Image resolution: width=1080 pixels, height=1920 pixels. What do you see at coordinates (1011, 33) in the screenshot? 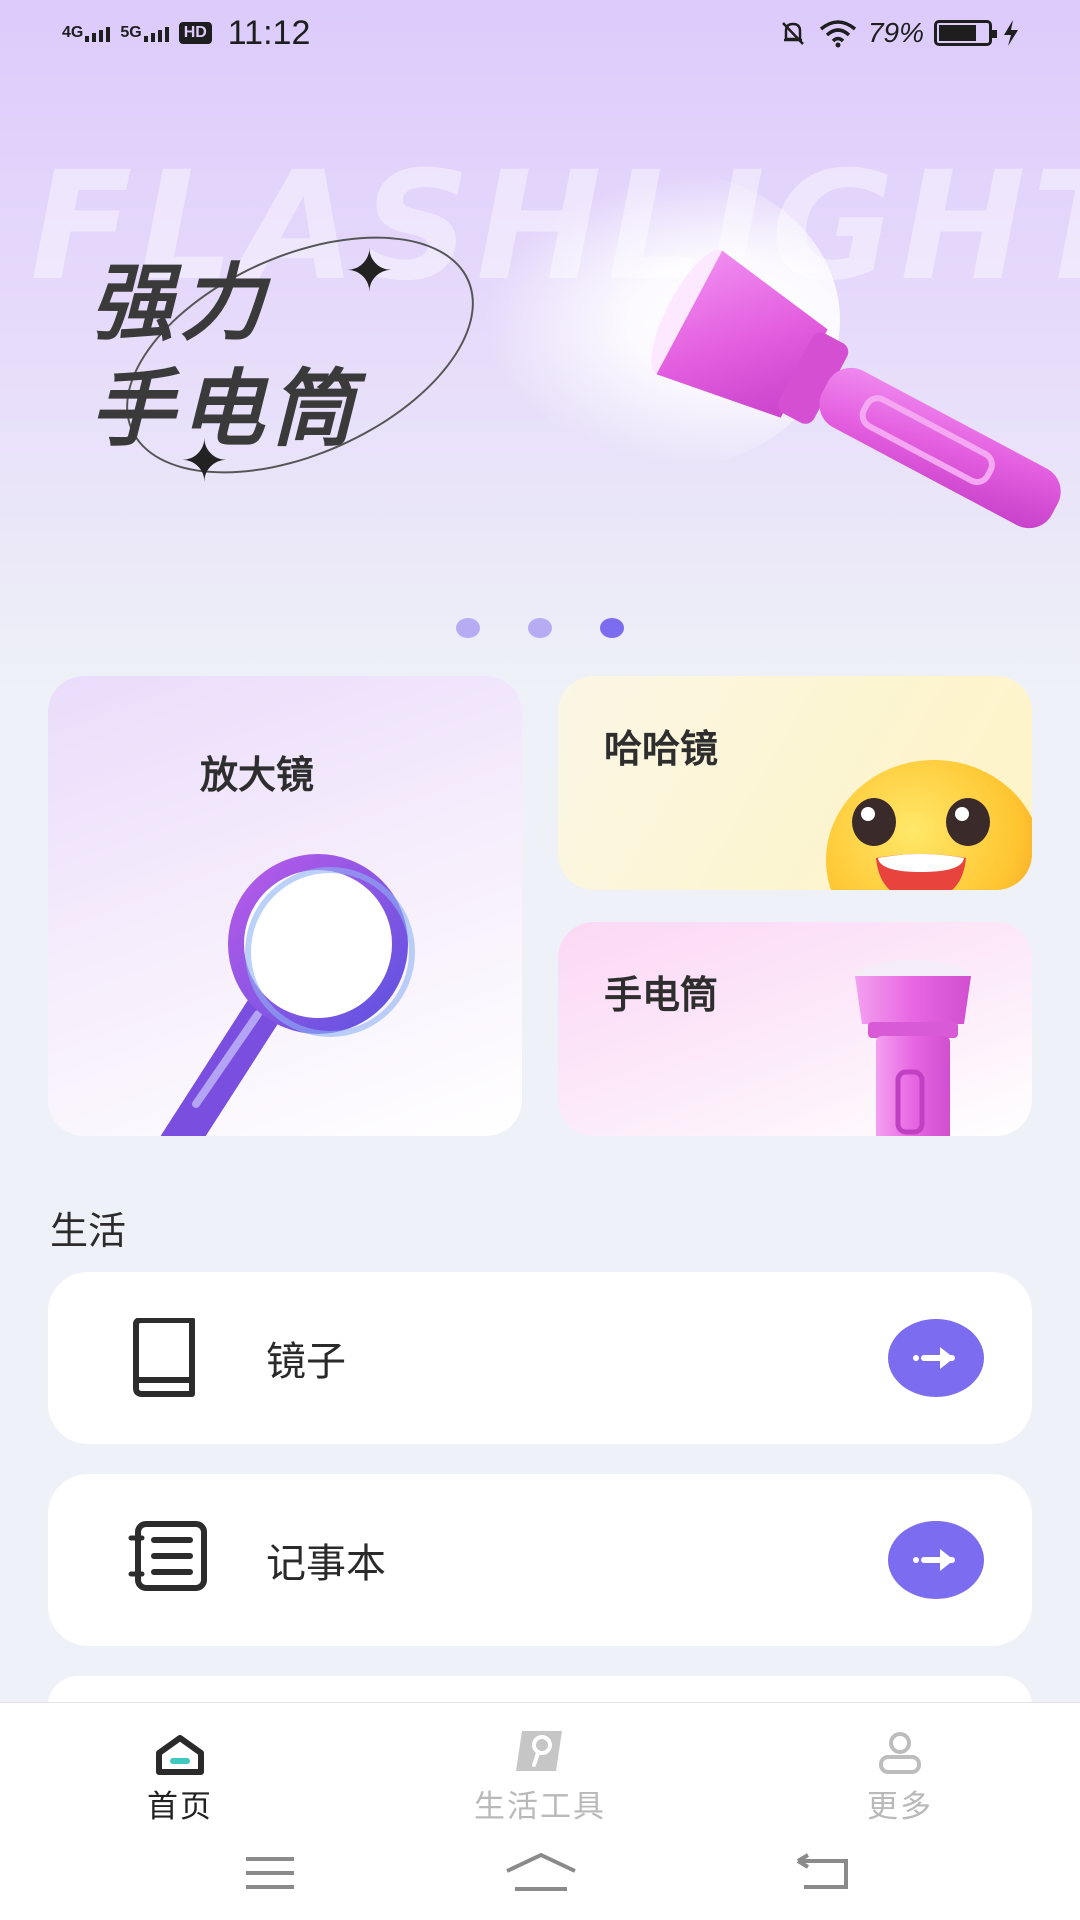
I see `charging-icon` at bounding box center [1011, 33].